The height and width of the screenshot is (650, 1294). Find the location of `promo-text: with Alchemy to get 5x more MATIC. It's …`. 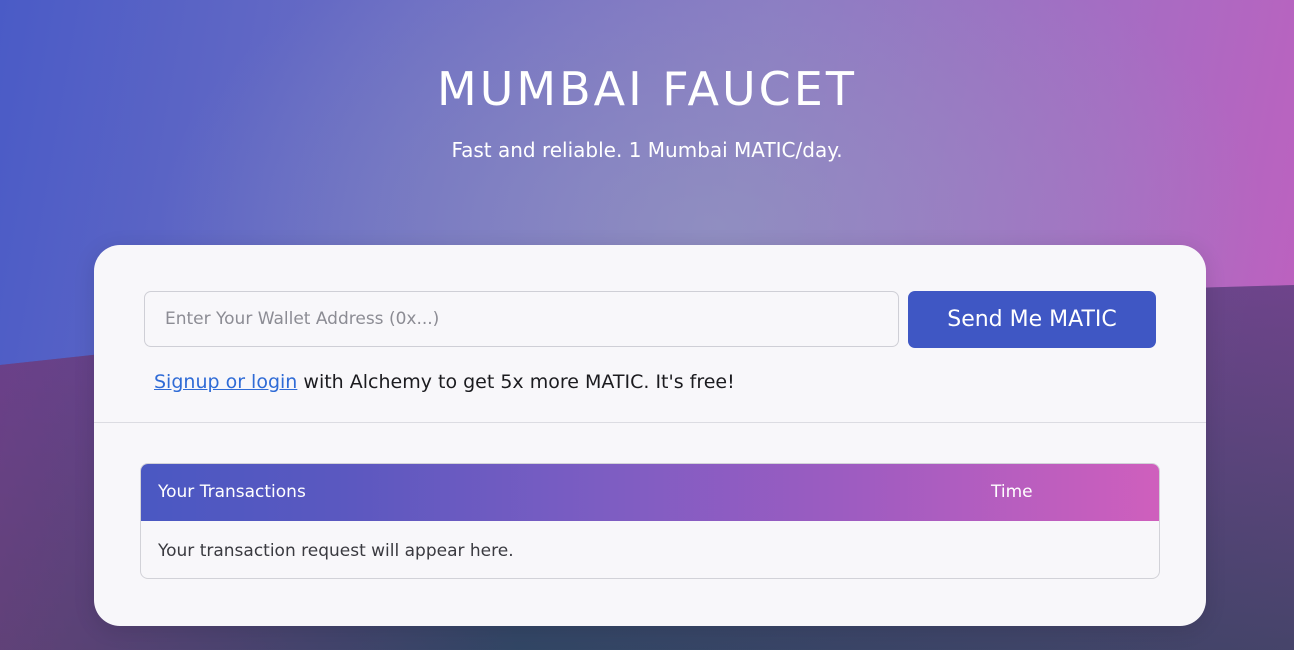

promo-text: with Alchemy to get 5x more MATIC. It's … is located at coordinates (516, 382).